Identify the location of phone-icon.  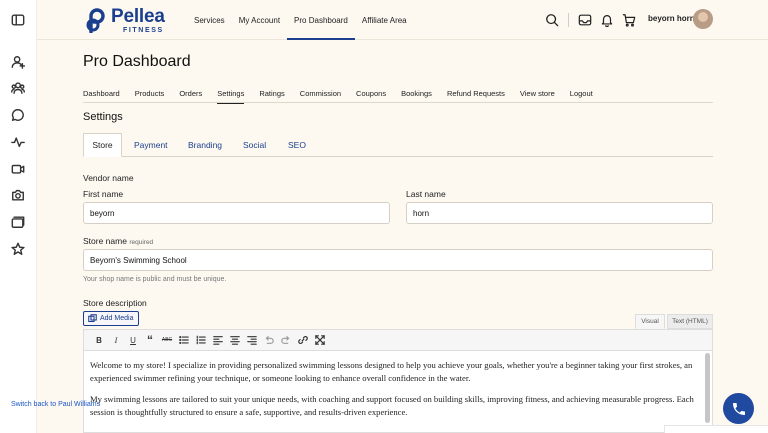
(738, 408).